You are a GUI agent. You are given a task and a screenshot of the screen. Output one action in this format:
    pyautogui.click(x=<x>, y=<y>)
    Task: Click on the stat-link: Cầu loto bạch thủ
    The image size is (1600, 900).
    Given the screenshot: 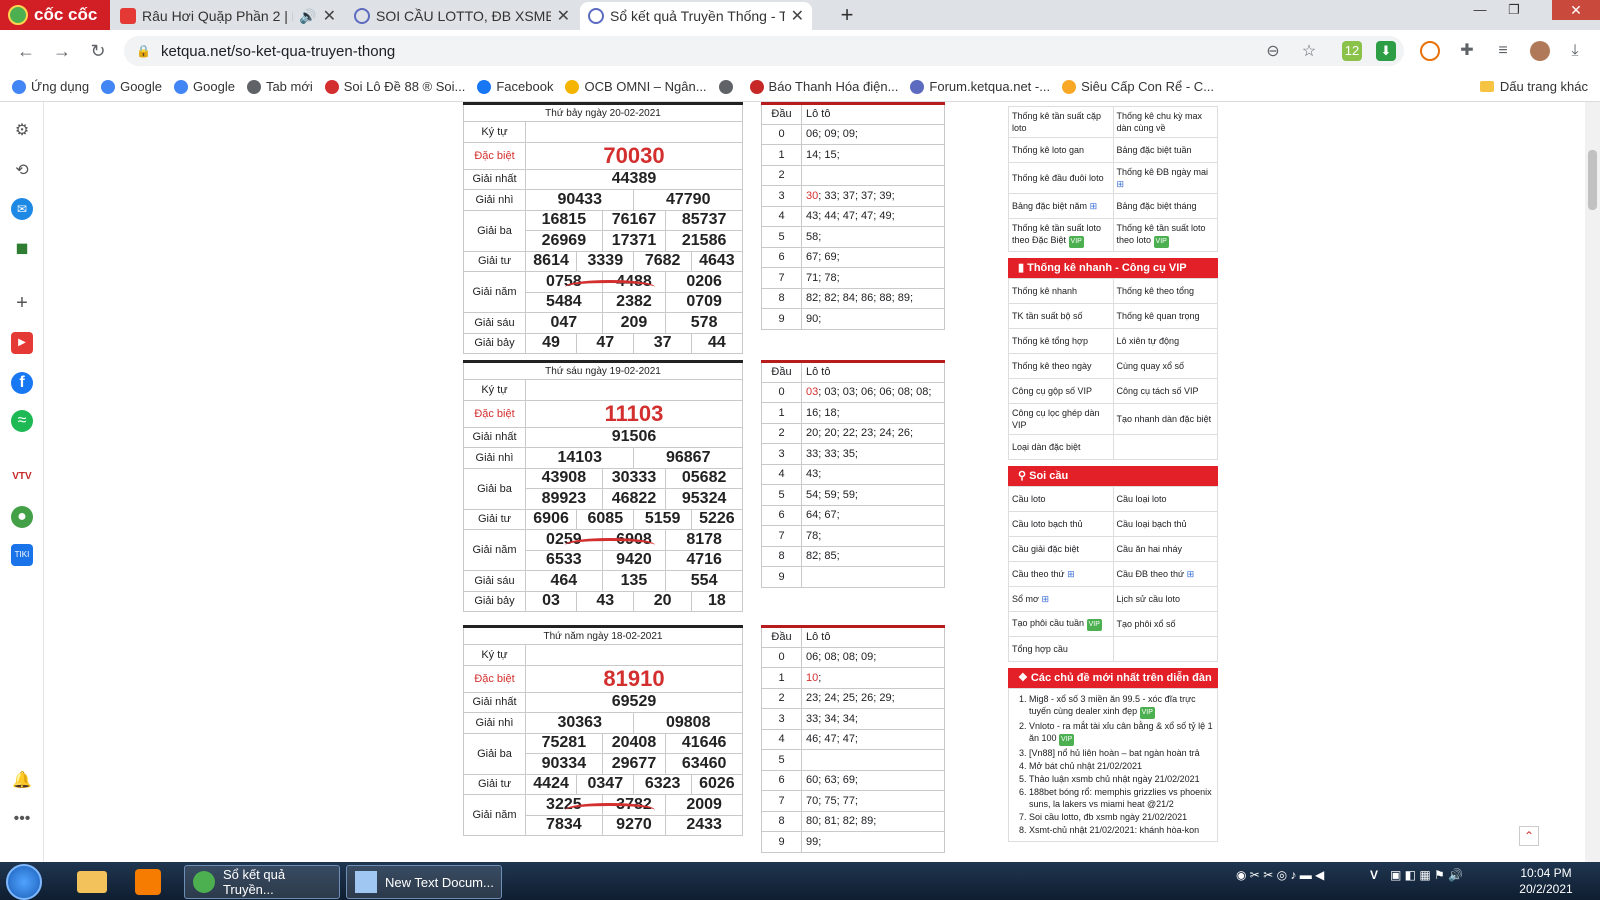 What is the action you would take?
    pyautogui.click(x=1061, y=524)
    